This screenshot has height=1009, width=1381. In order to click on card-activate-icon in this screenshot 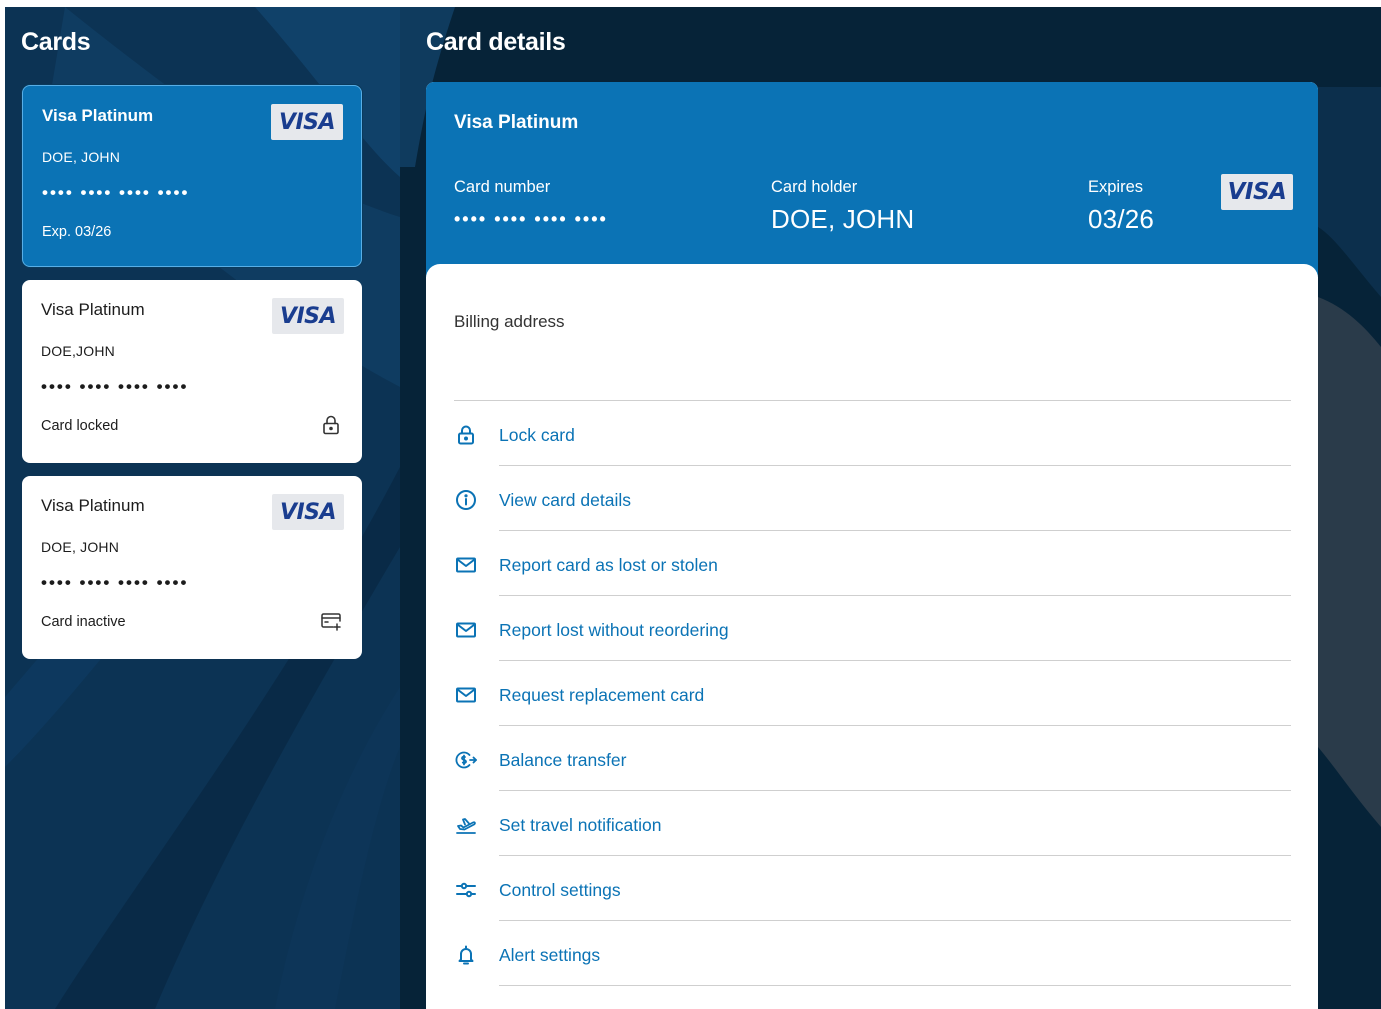, I will do `click(331, 621)`.